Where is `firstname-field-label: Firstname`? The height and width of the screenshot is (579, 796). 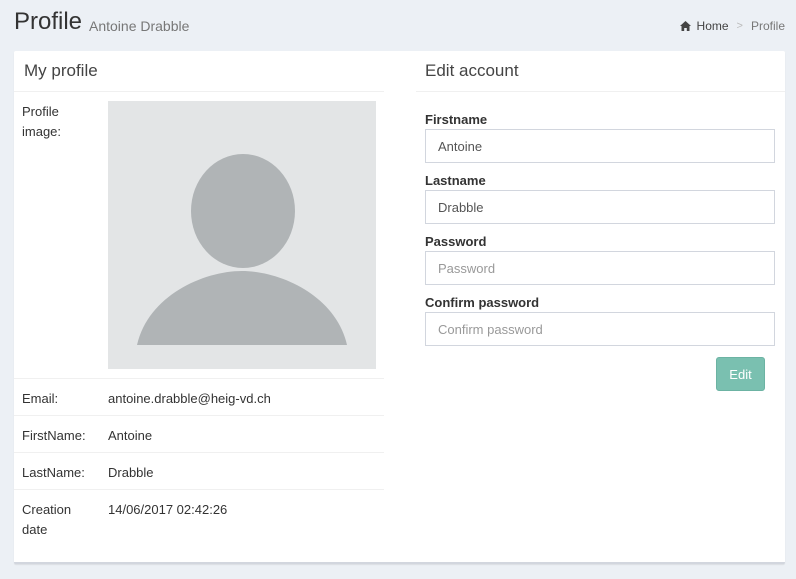 firstname-field-label: Firstname is located at coordinates (456, 119).